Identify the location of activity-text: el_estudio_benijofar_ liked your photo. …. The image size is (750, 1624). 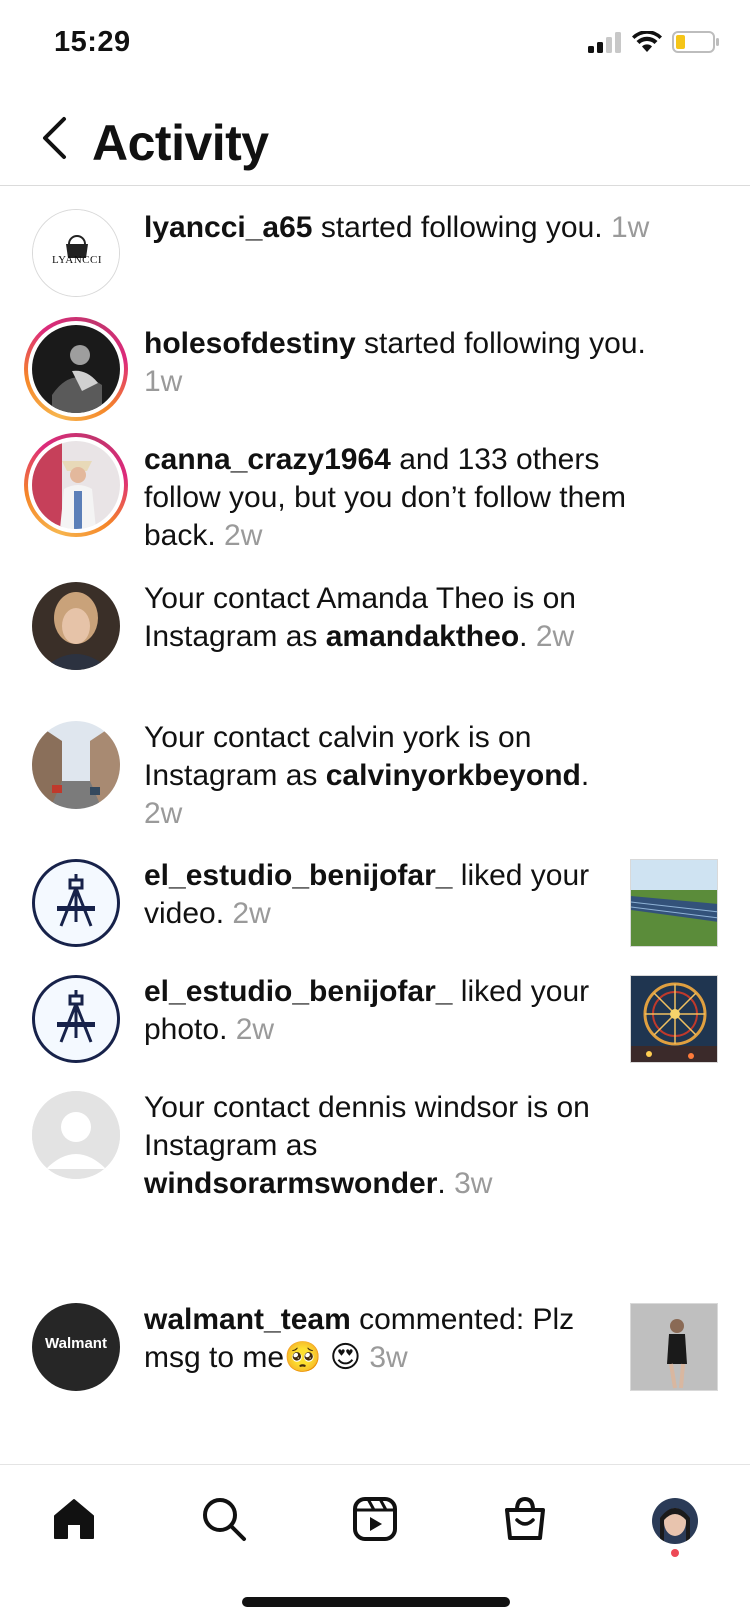
(367, 1010).